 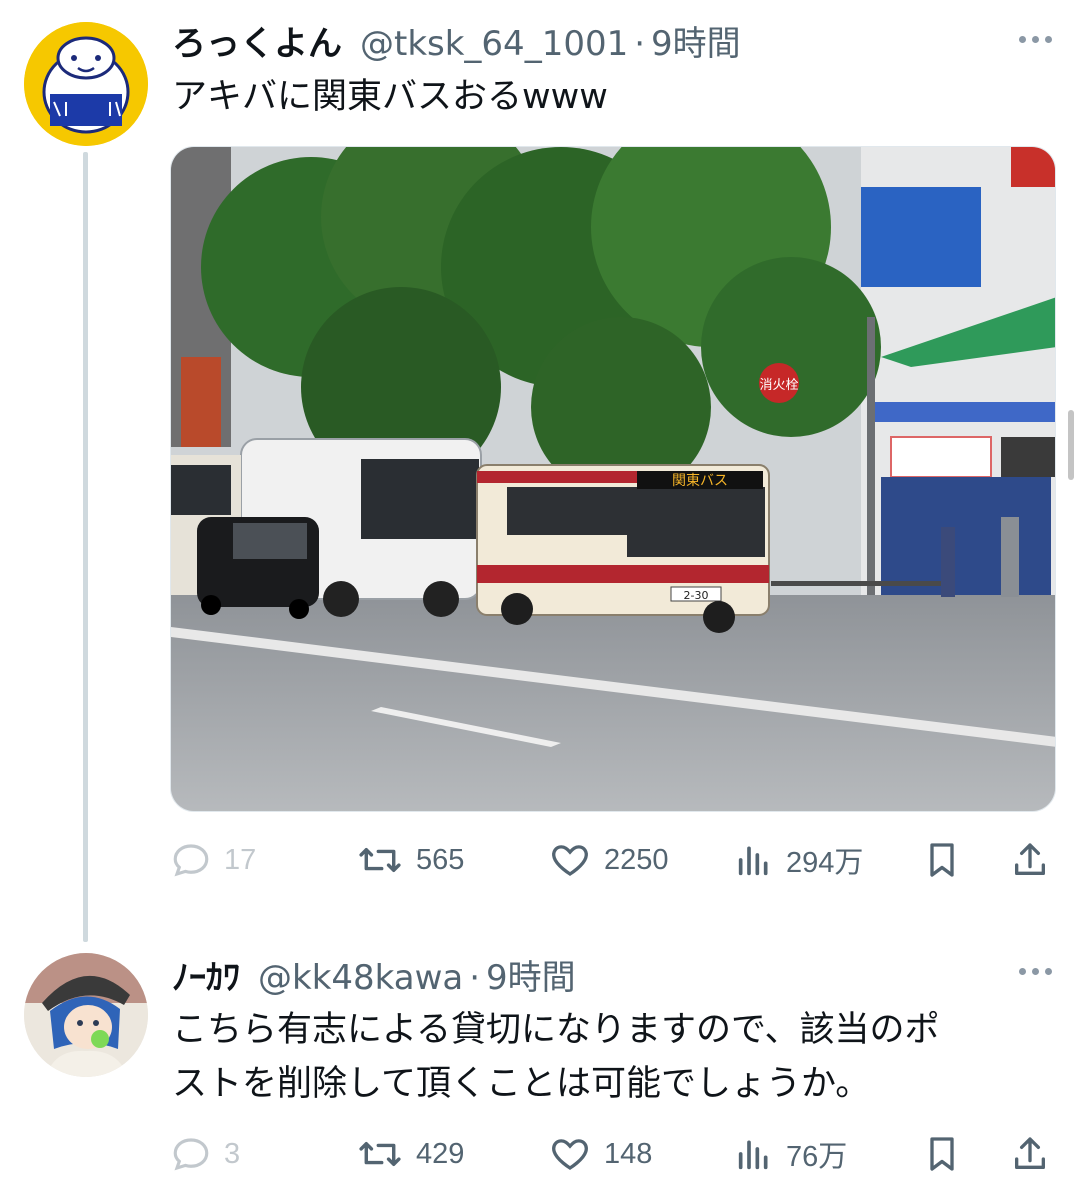 I want to click on reply-button: 17, so click(x=213, y=860).